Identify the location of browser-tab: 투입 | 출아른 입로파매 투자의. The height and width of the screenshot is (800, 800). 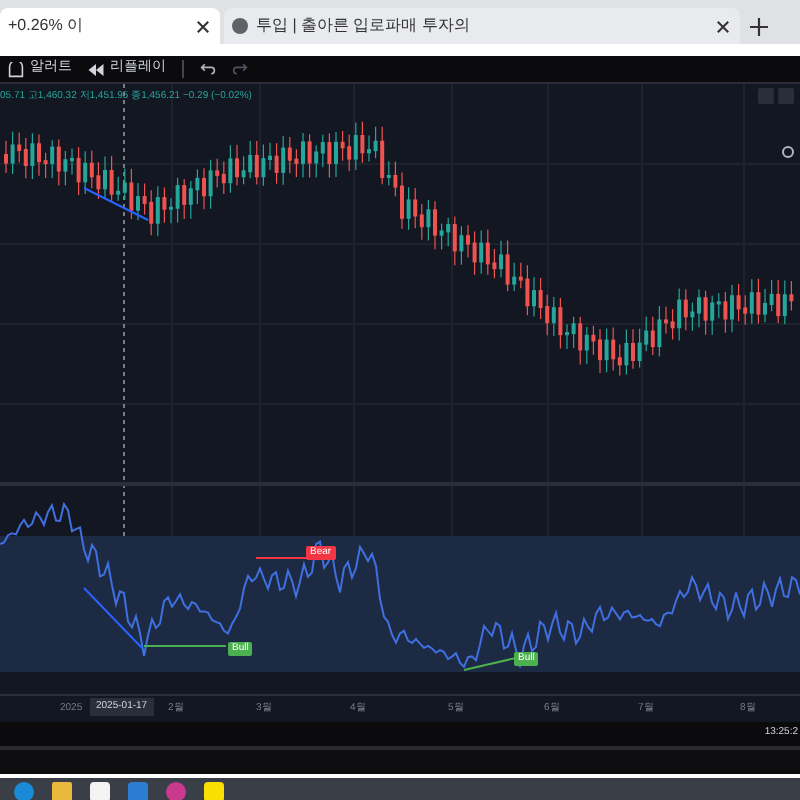
(482, 26).